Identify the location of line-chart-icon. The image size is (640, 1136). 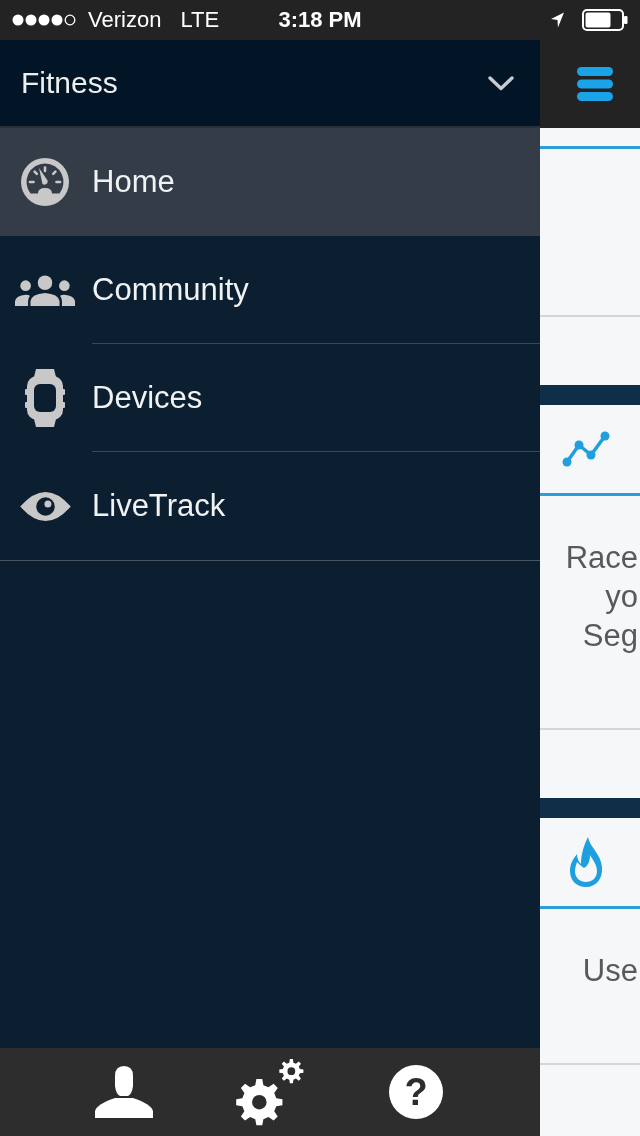
(586, 449).